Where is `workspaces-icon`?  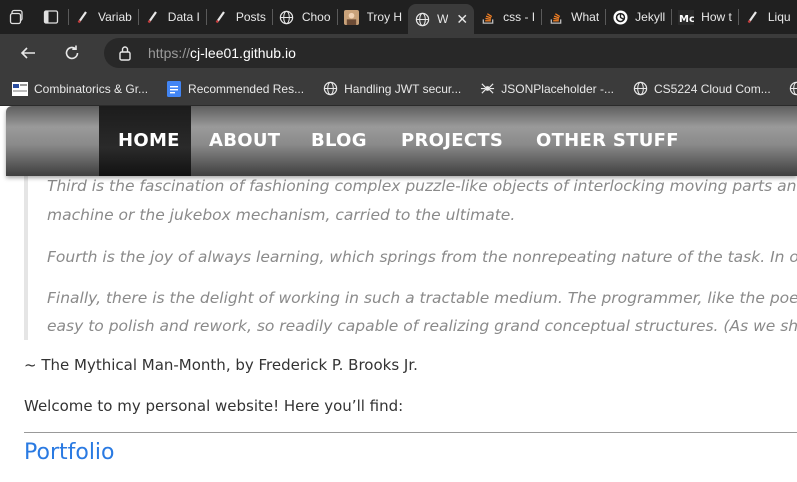
workspaces-icon is located at coordinates (16, 17).